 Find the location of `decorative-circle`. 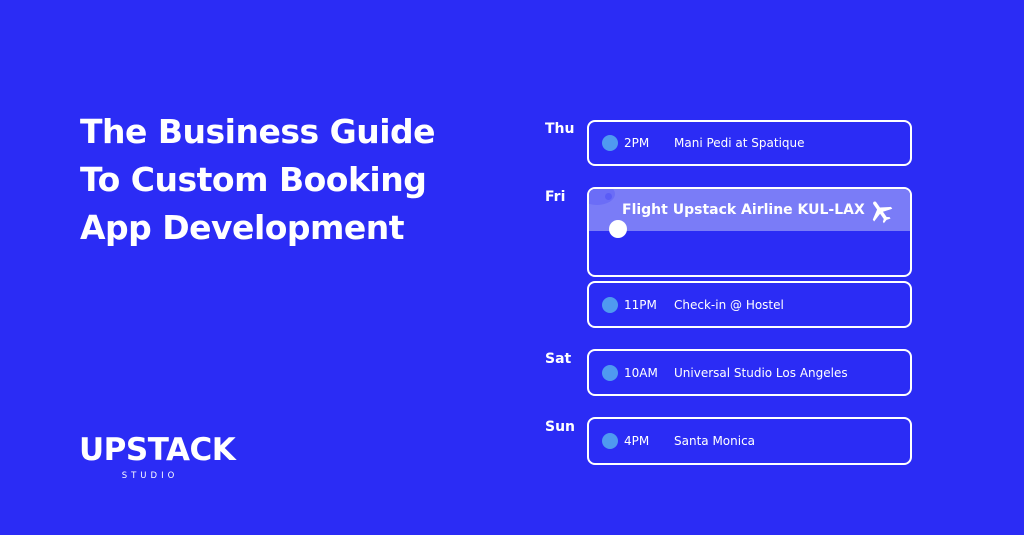

decorative-circle is located at coordinates (618, 229).